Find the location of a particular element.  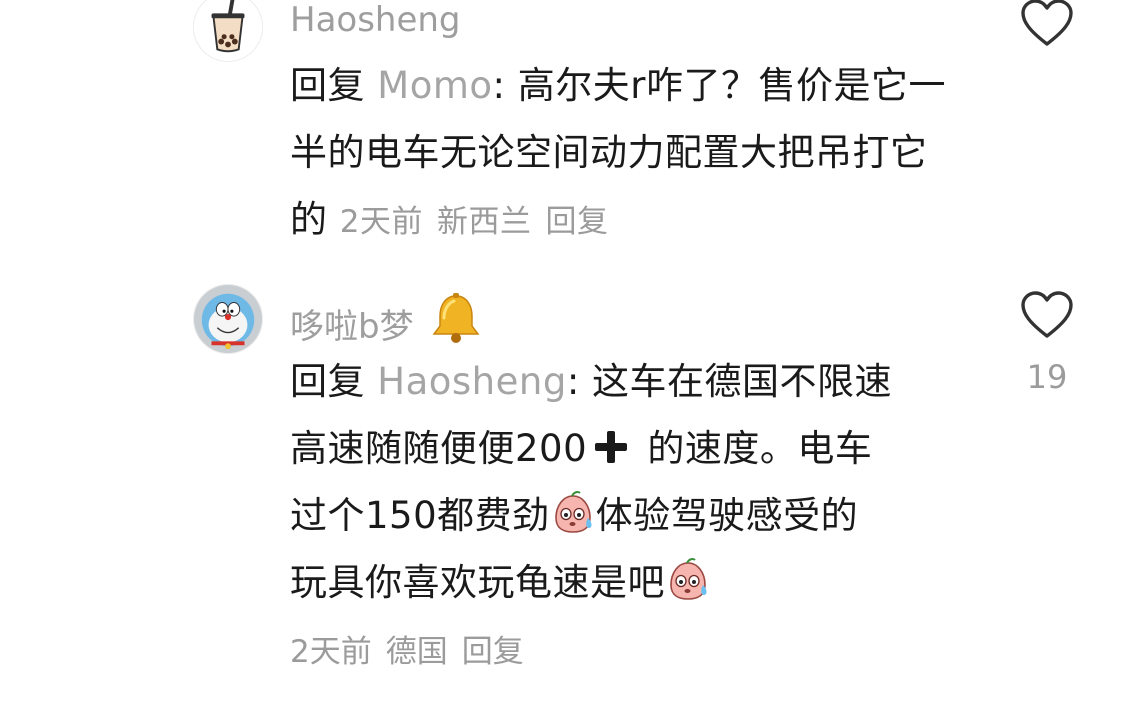

comment-location: 德国 is located at coordinates (416, 652).